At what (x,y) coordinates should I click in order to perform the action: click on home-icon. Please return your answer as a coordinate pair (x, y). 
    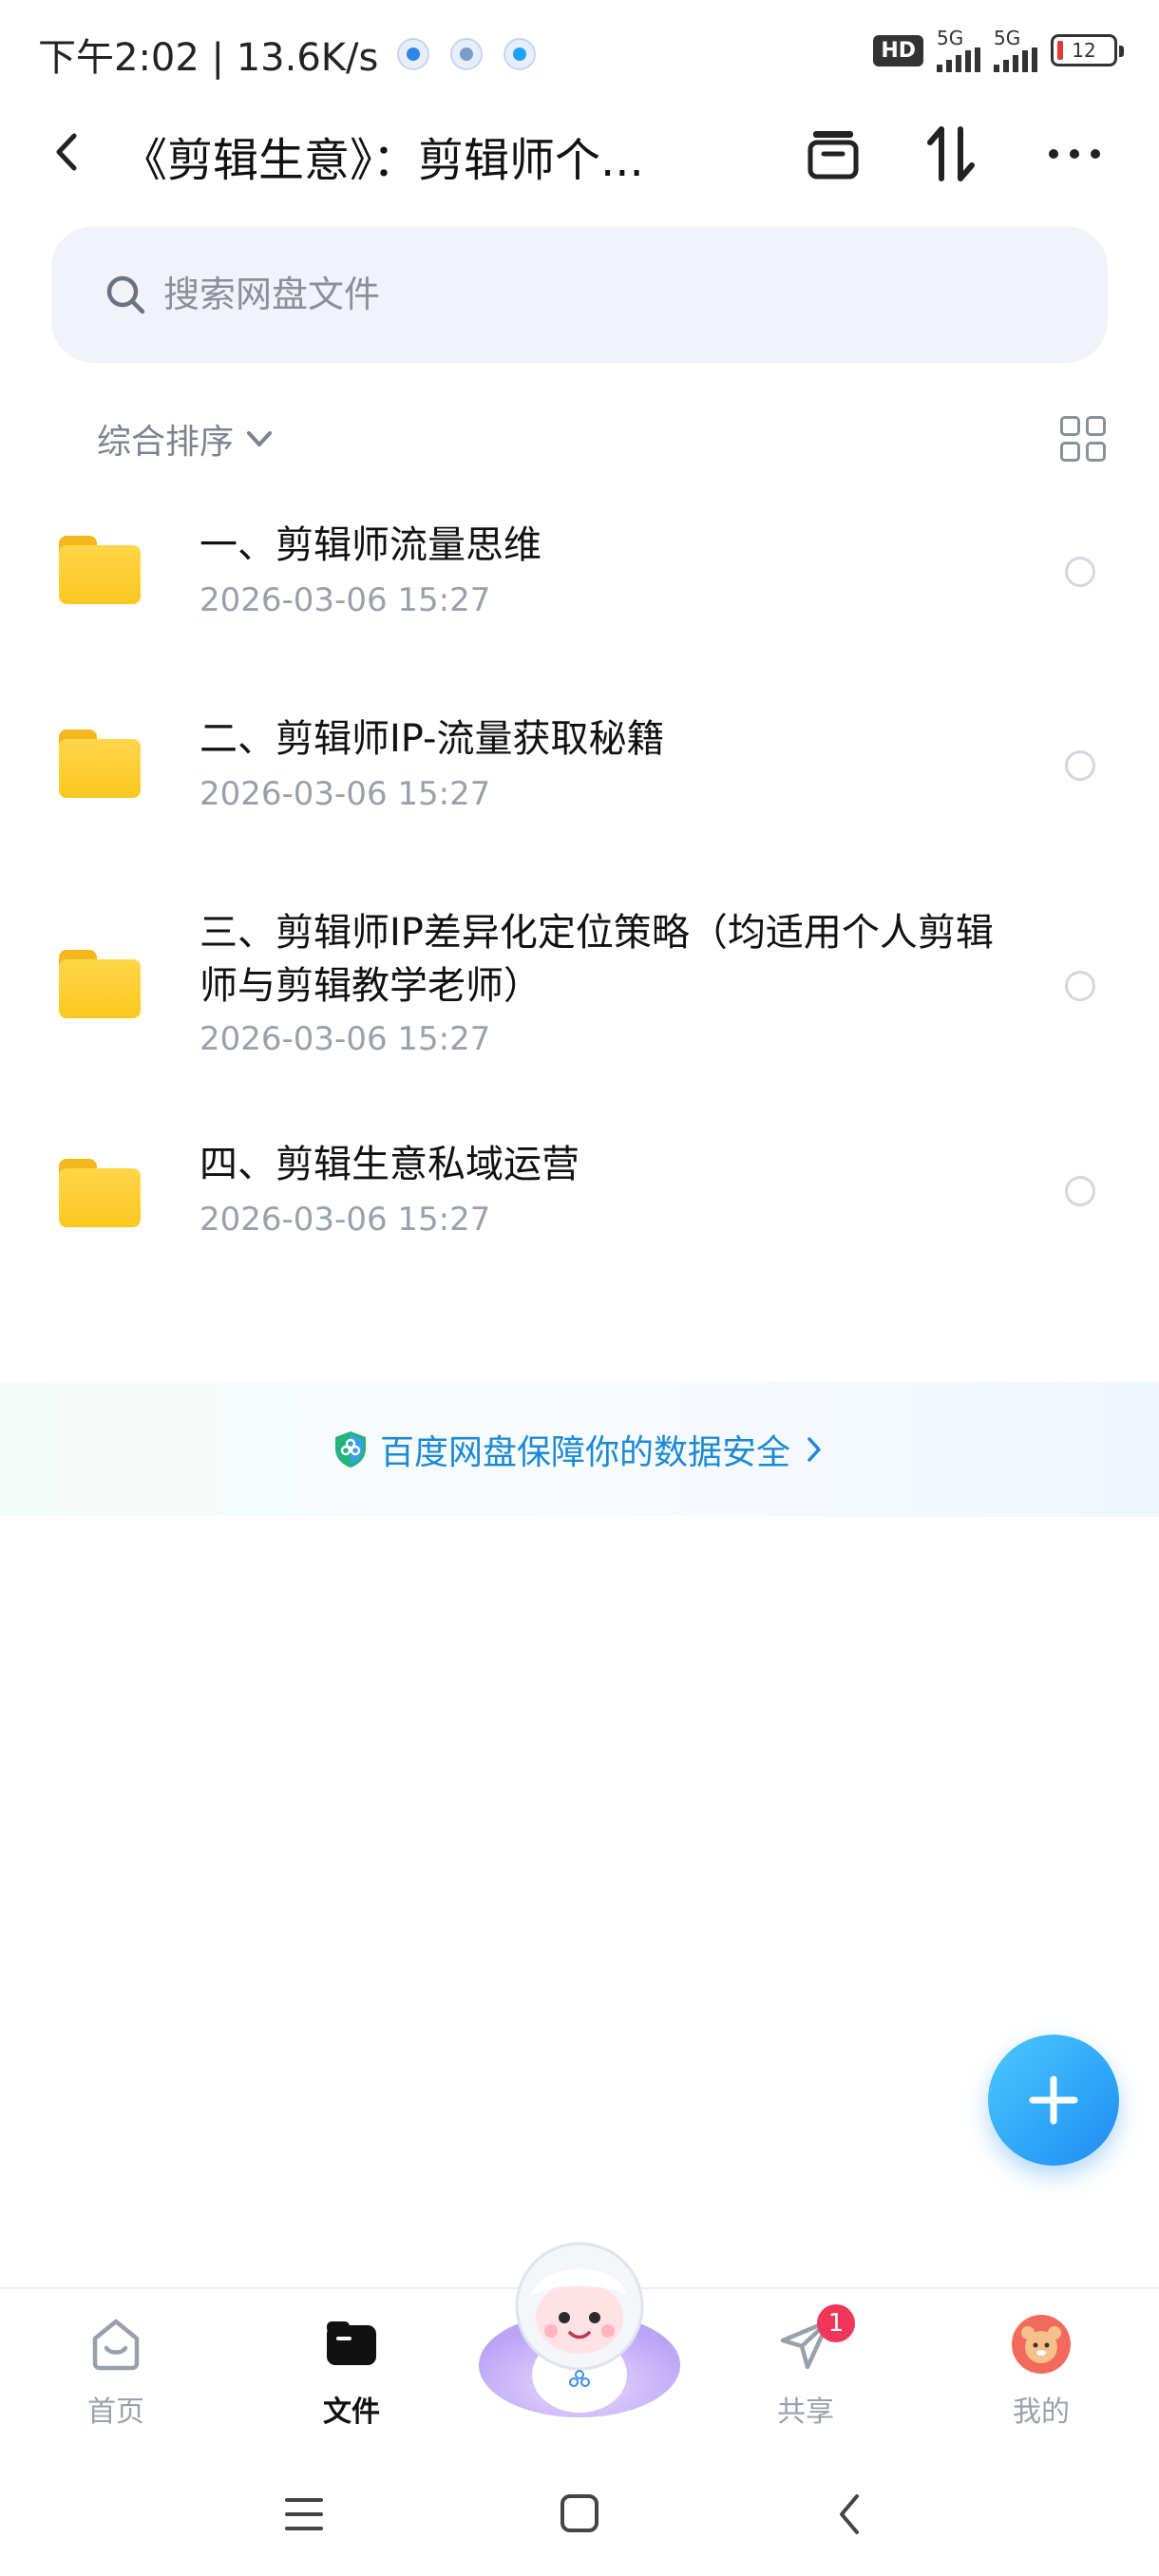
    Looking at the image, I should click on (116, 2345).